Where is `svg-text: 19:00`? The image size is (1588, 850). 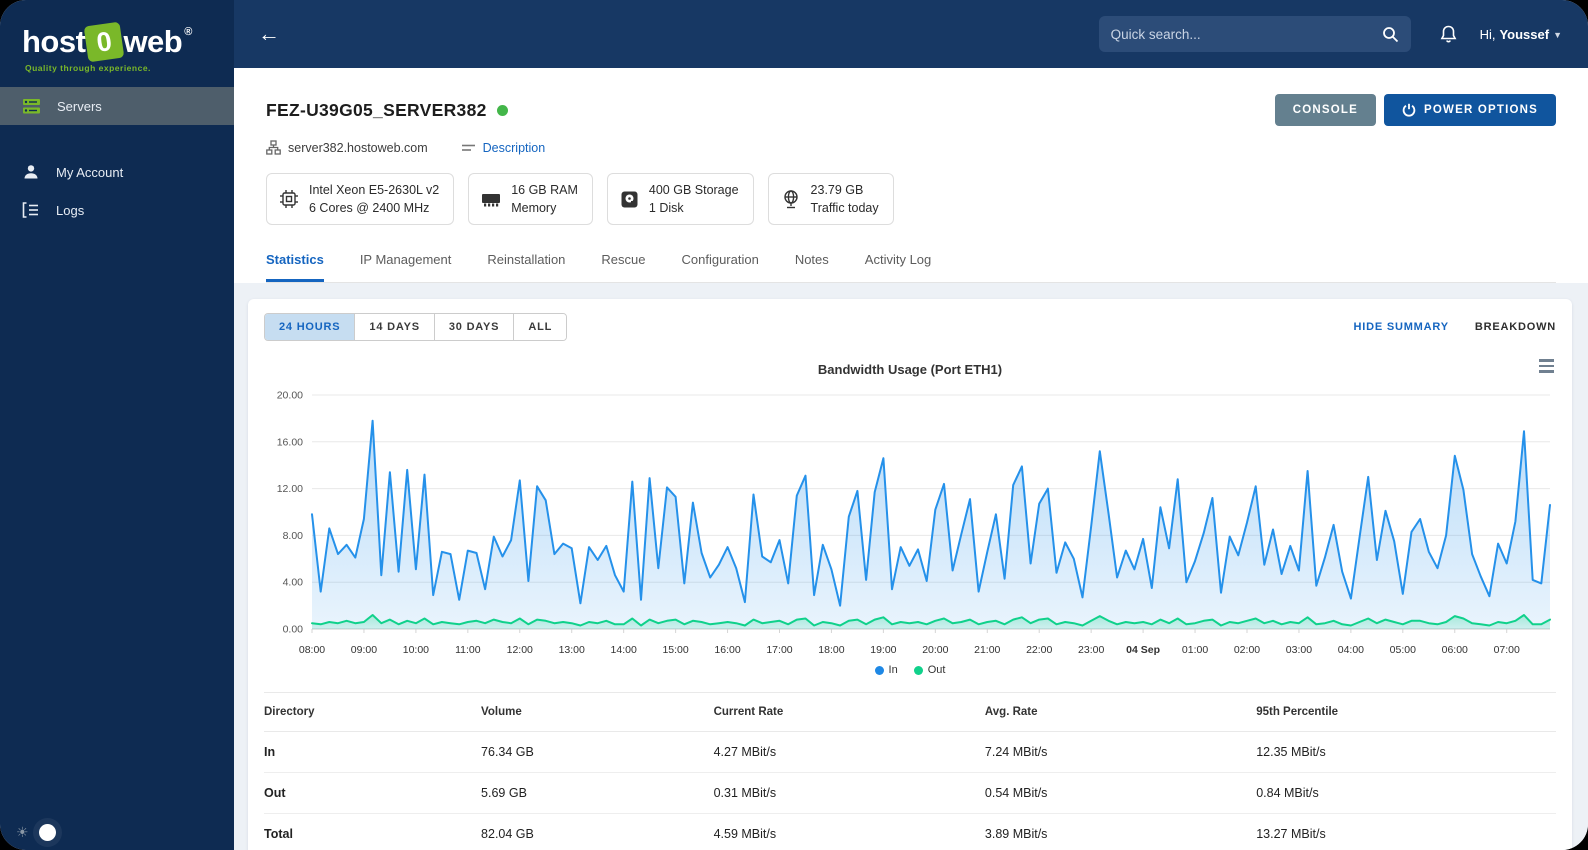
svg-text: 19:00 is located at coordinates (883, 650).